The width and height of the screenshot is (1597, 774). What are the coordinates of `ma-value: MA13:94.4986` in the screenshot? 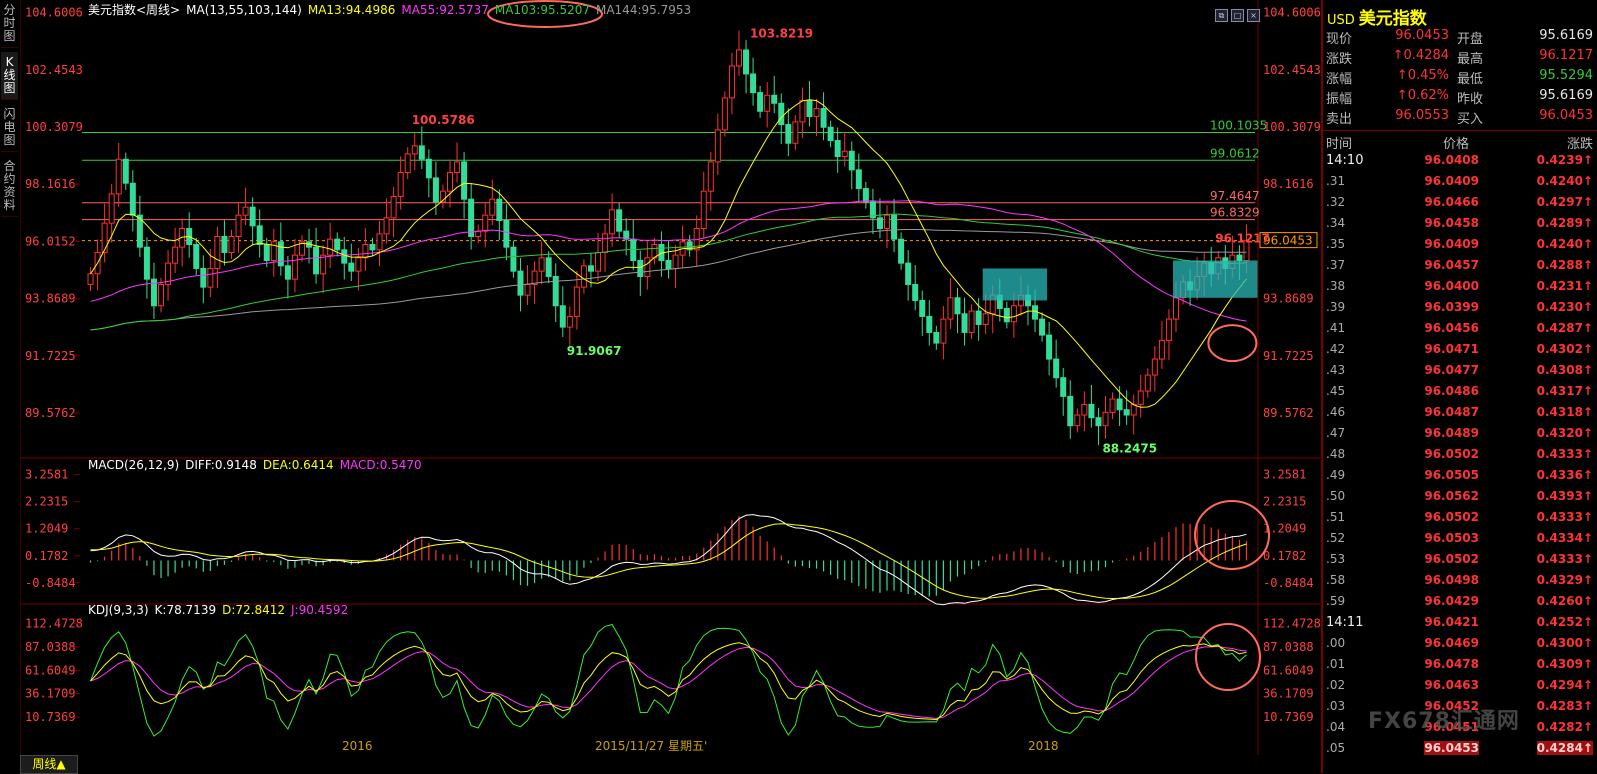 It's located at (352, 10).